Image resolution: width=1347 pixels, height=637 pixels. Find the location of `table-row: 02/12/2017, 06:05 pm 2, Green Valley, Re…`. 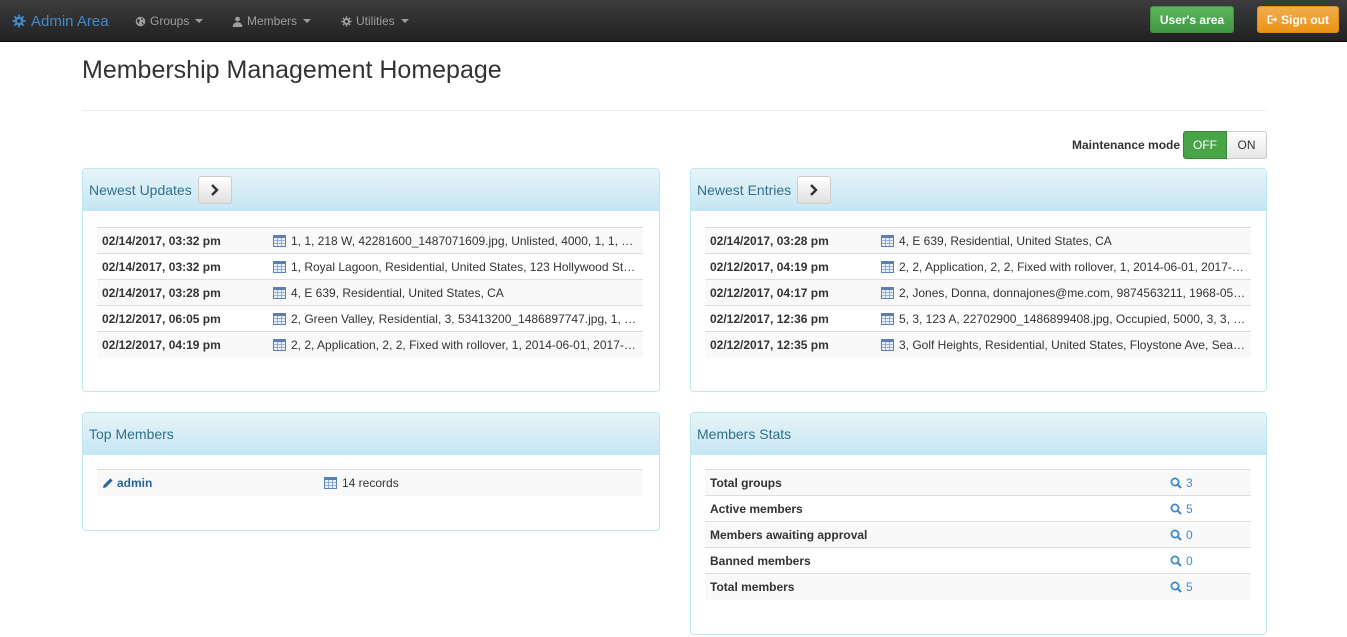

table-row: 02/12/2017, 06:05 pm 2, Green Valley, Re… is located at coordinates (370, 318).